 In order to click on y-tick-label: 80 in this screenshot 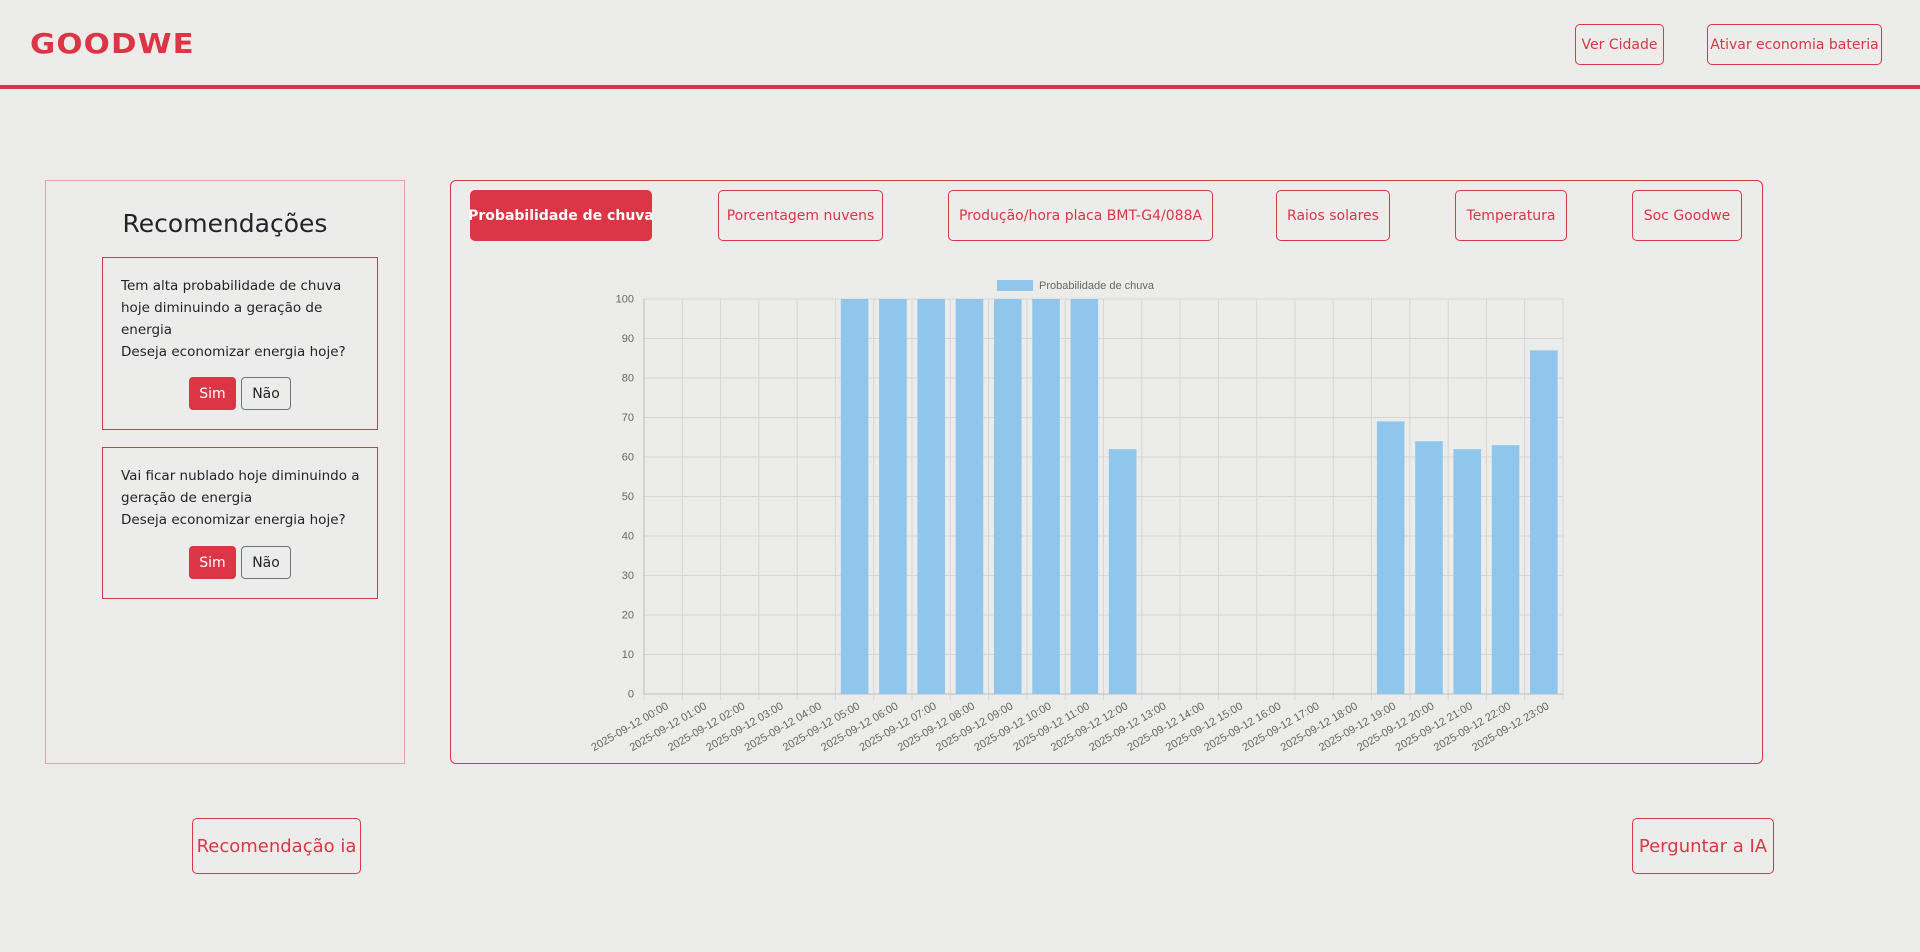, I will do `click(628, 379)`.